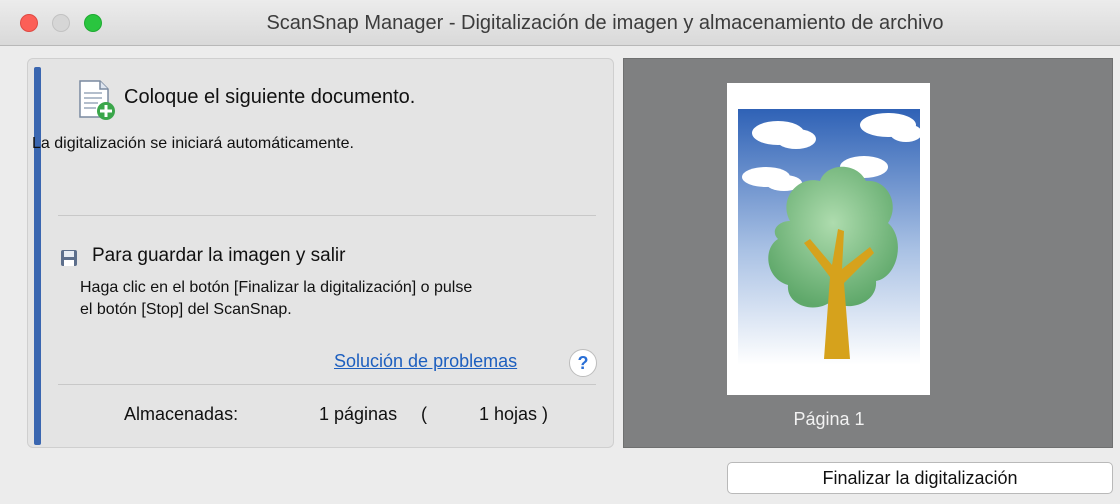 Image resolution: width=1120 pixels, height=504 pixels. Describe the element at coordinates (920, 478) in the screenshot. I see `finish-scanning-button: Finalizar la digitalización` at that location.